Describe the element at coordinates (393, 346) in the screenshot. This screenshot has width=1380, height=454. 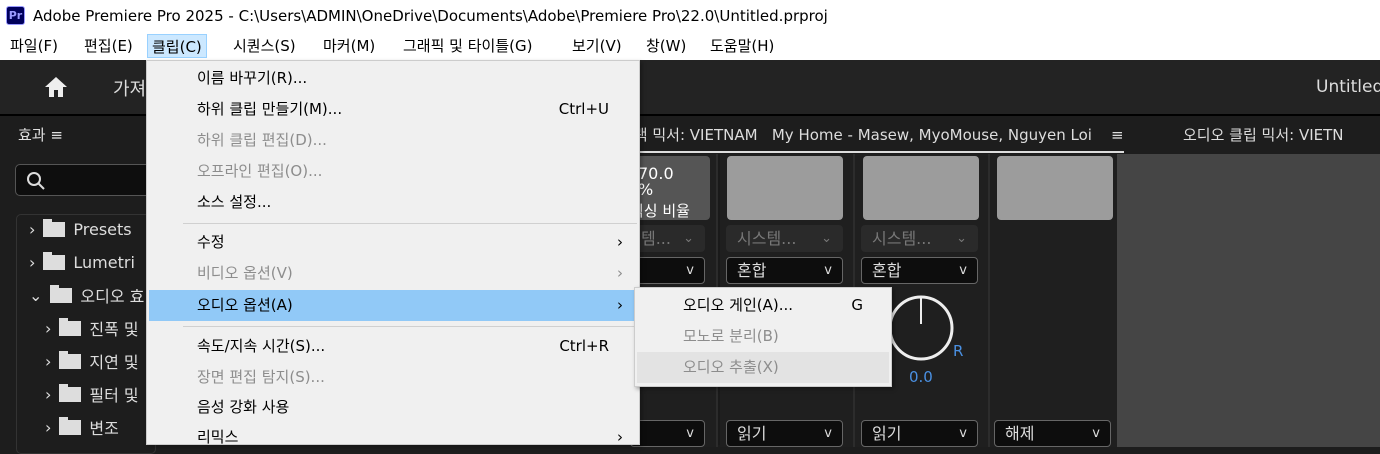
I see `menu-item-speed-duration: 속도/지속 시간(S)... Ctrl+R` at that location.